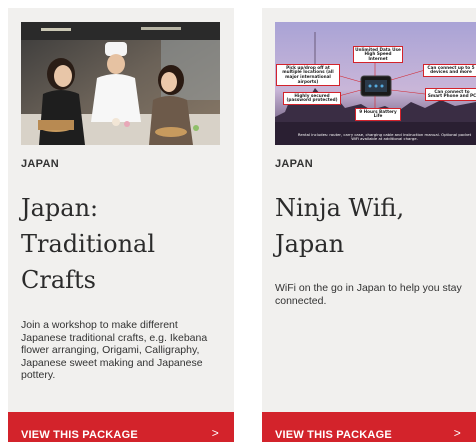  Describe the element at coordinates (312, 98) in the screenshot. I see `callout-secured: Highly secured (password protected)` at that location.